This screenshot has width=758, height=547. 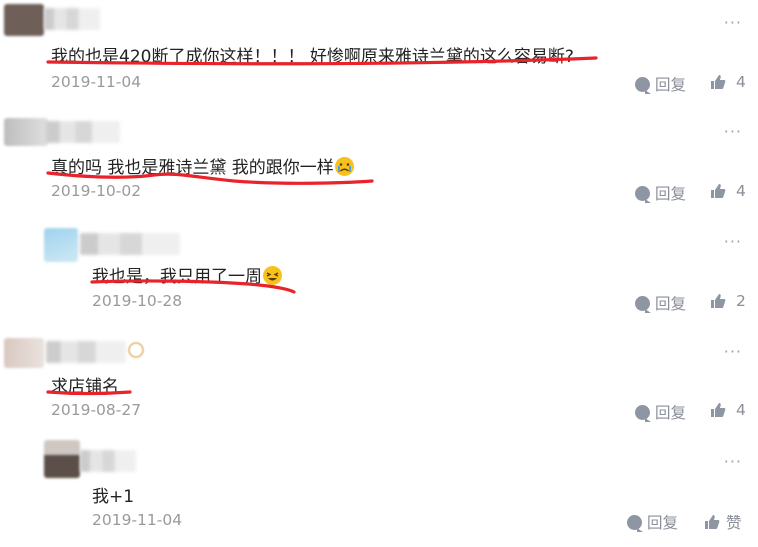 I want to click on like-button: 2, so click(x=728, y=301).